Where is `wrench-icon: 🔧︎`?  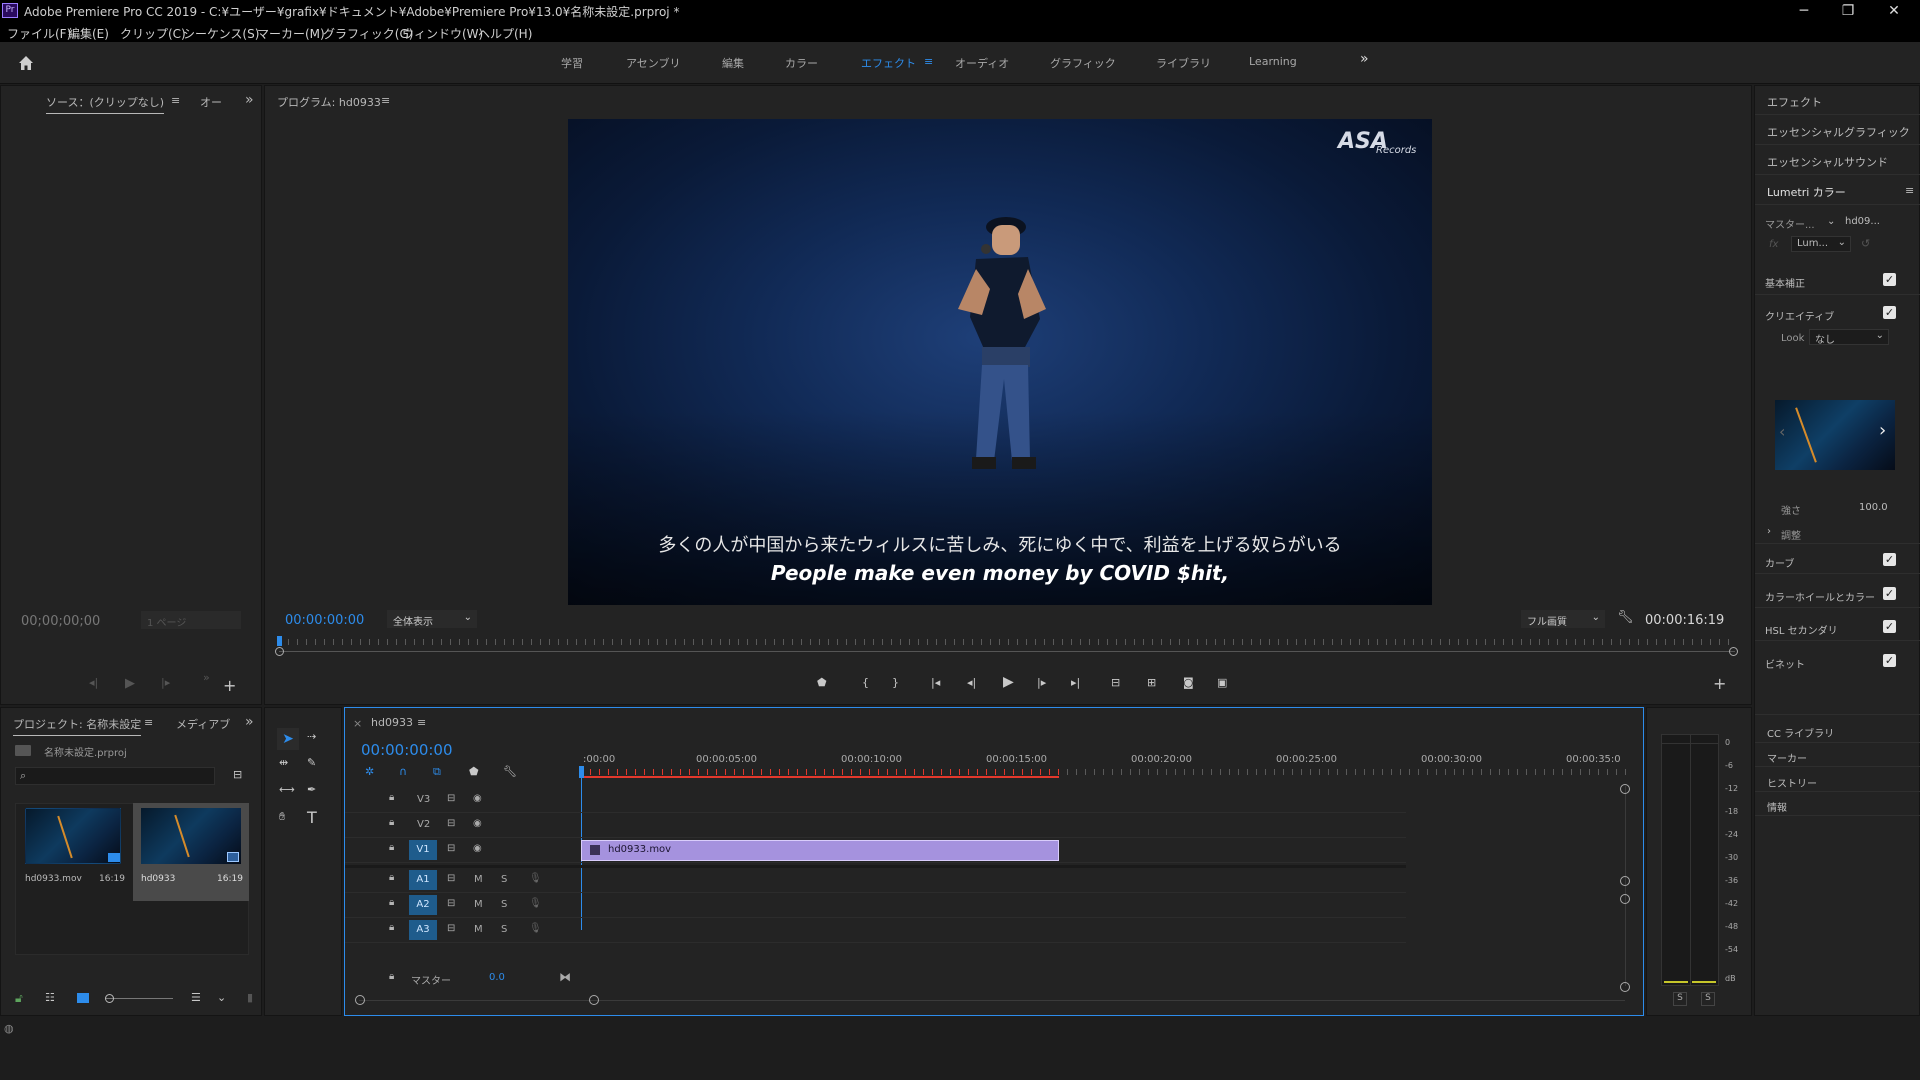 wrench-icon: 🔧︎ is located at coordinates (1625, 617).